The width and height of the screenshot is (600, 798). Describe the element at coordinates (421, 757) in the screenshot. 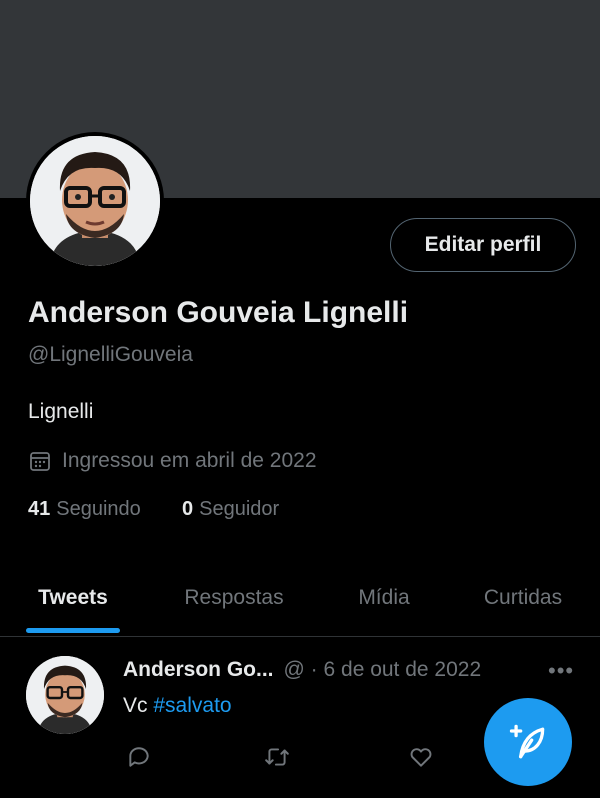

I see `like-icon` at that location.